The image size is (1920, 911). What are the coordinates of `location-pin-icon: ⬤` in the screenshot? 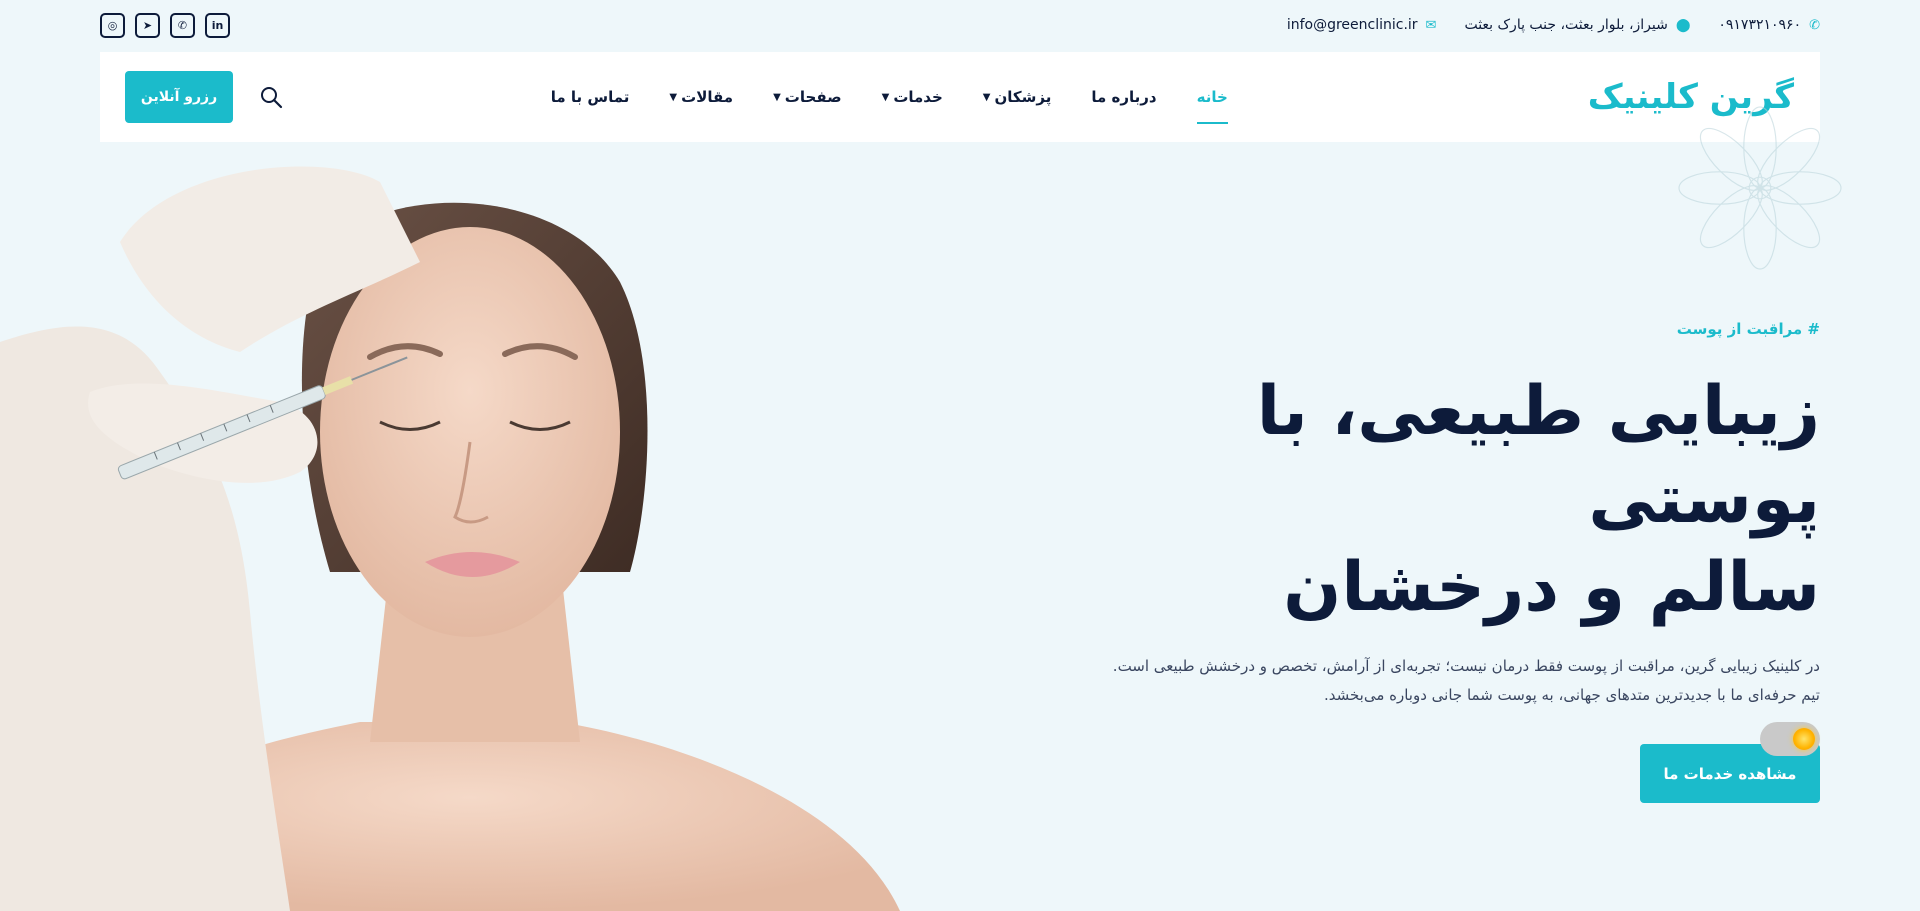 It's located at (1683, 25).